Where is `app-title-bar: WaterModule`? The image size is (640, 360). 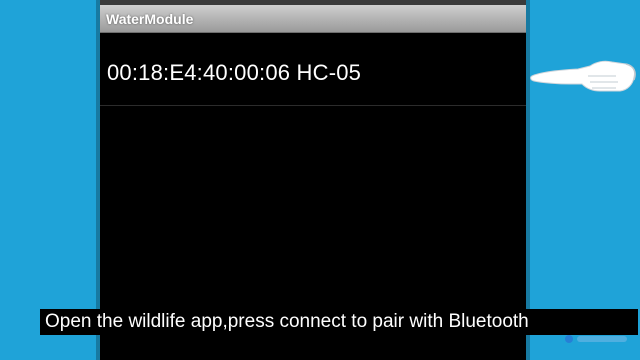 app-title-bar: WaterModule is located at coordinates (313, 19).